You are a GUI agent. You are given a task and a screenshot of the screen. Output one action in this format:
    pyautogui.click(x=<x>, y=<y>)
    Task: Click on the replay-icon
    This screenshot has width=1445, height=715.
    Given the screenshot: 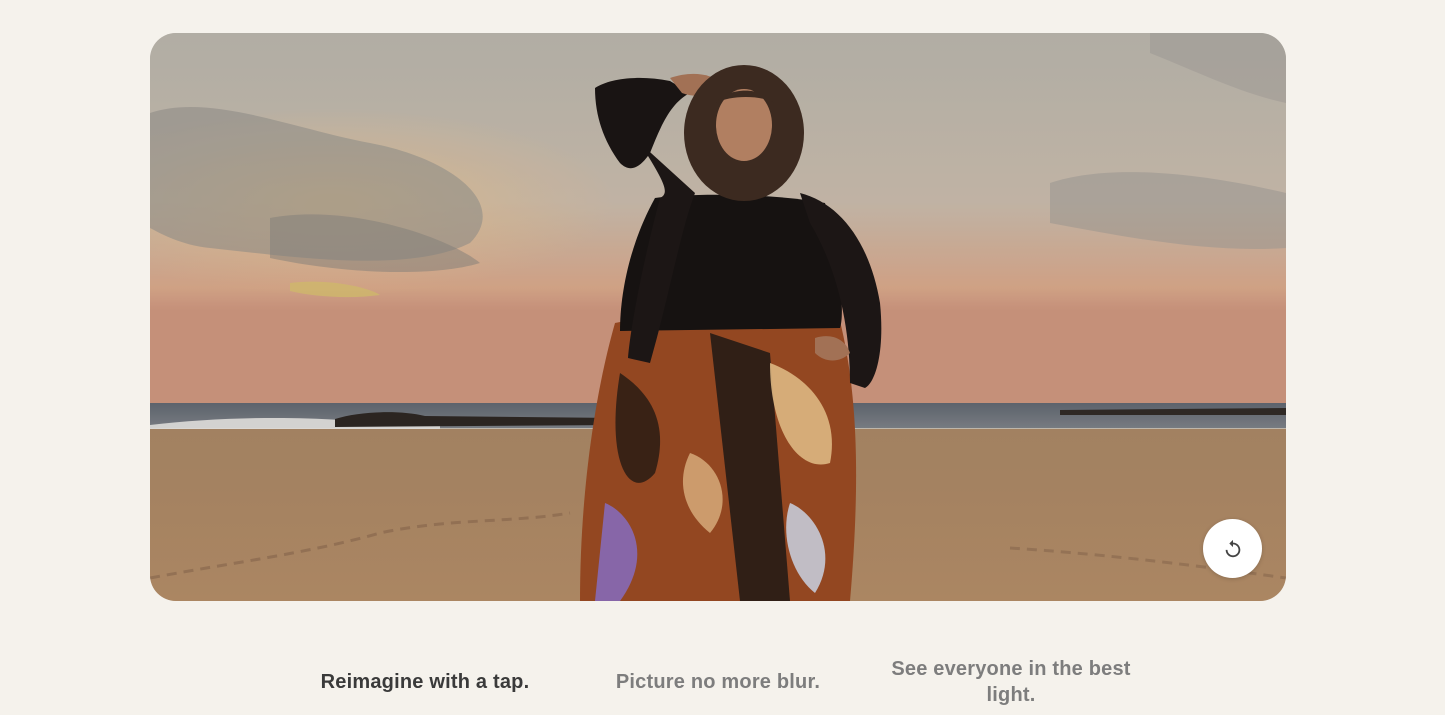 What is the action you would take?
    pyautogui.click(x=1232, y=548)
    